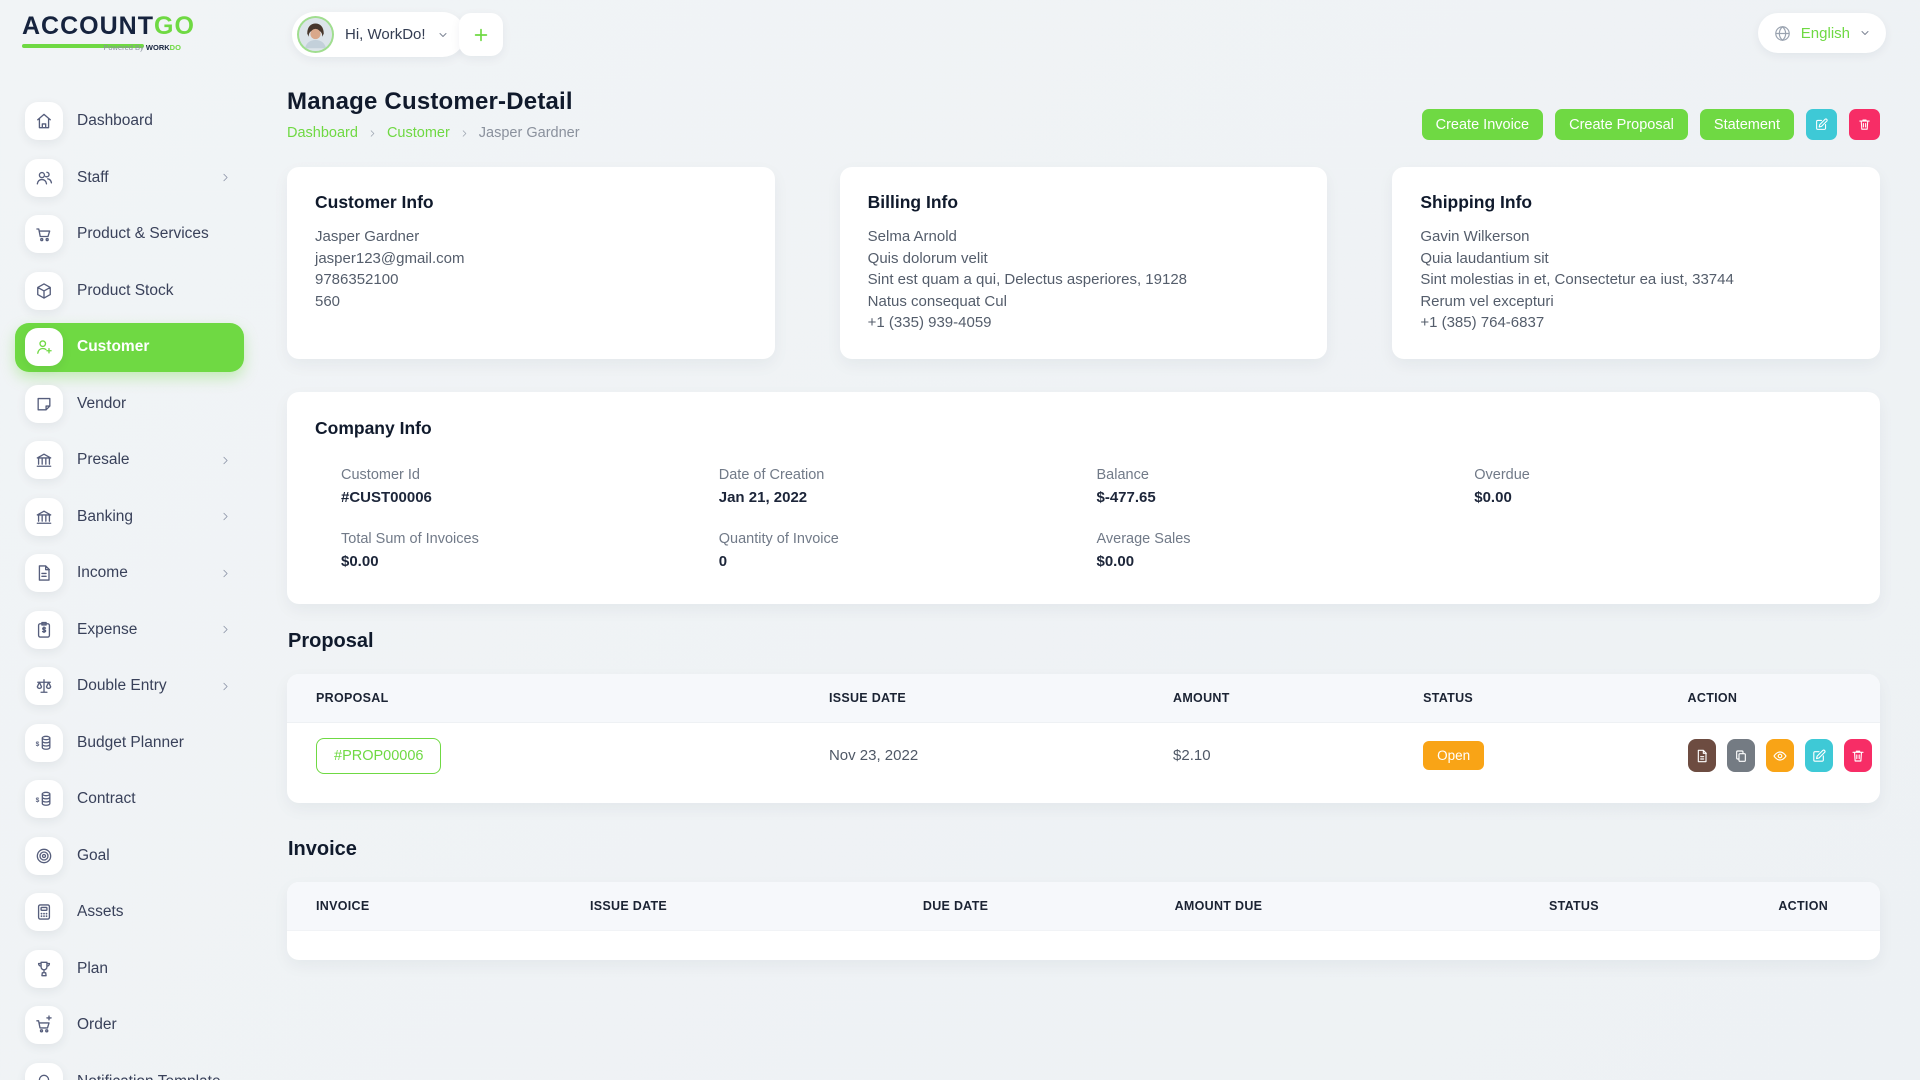 This screenshot has width=1920, height=1080. I want to click on invoice-empty-row, so click(1083, 945).